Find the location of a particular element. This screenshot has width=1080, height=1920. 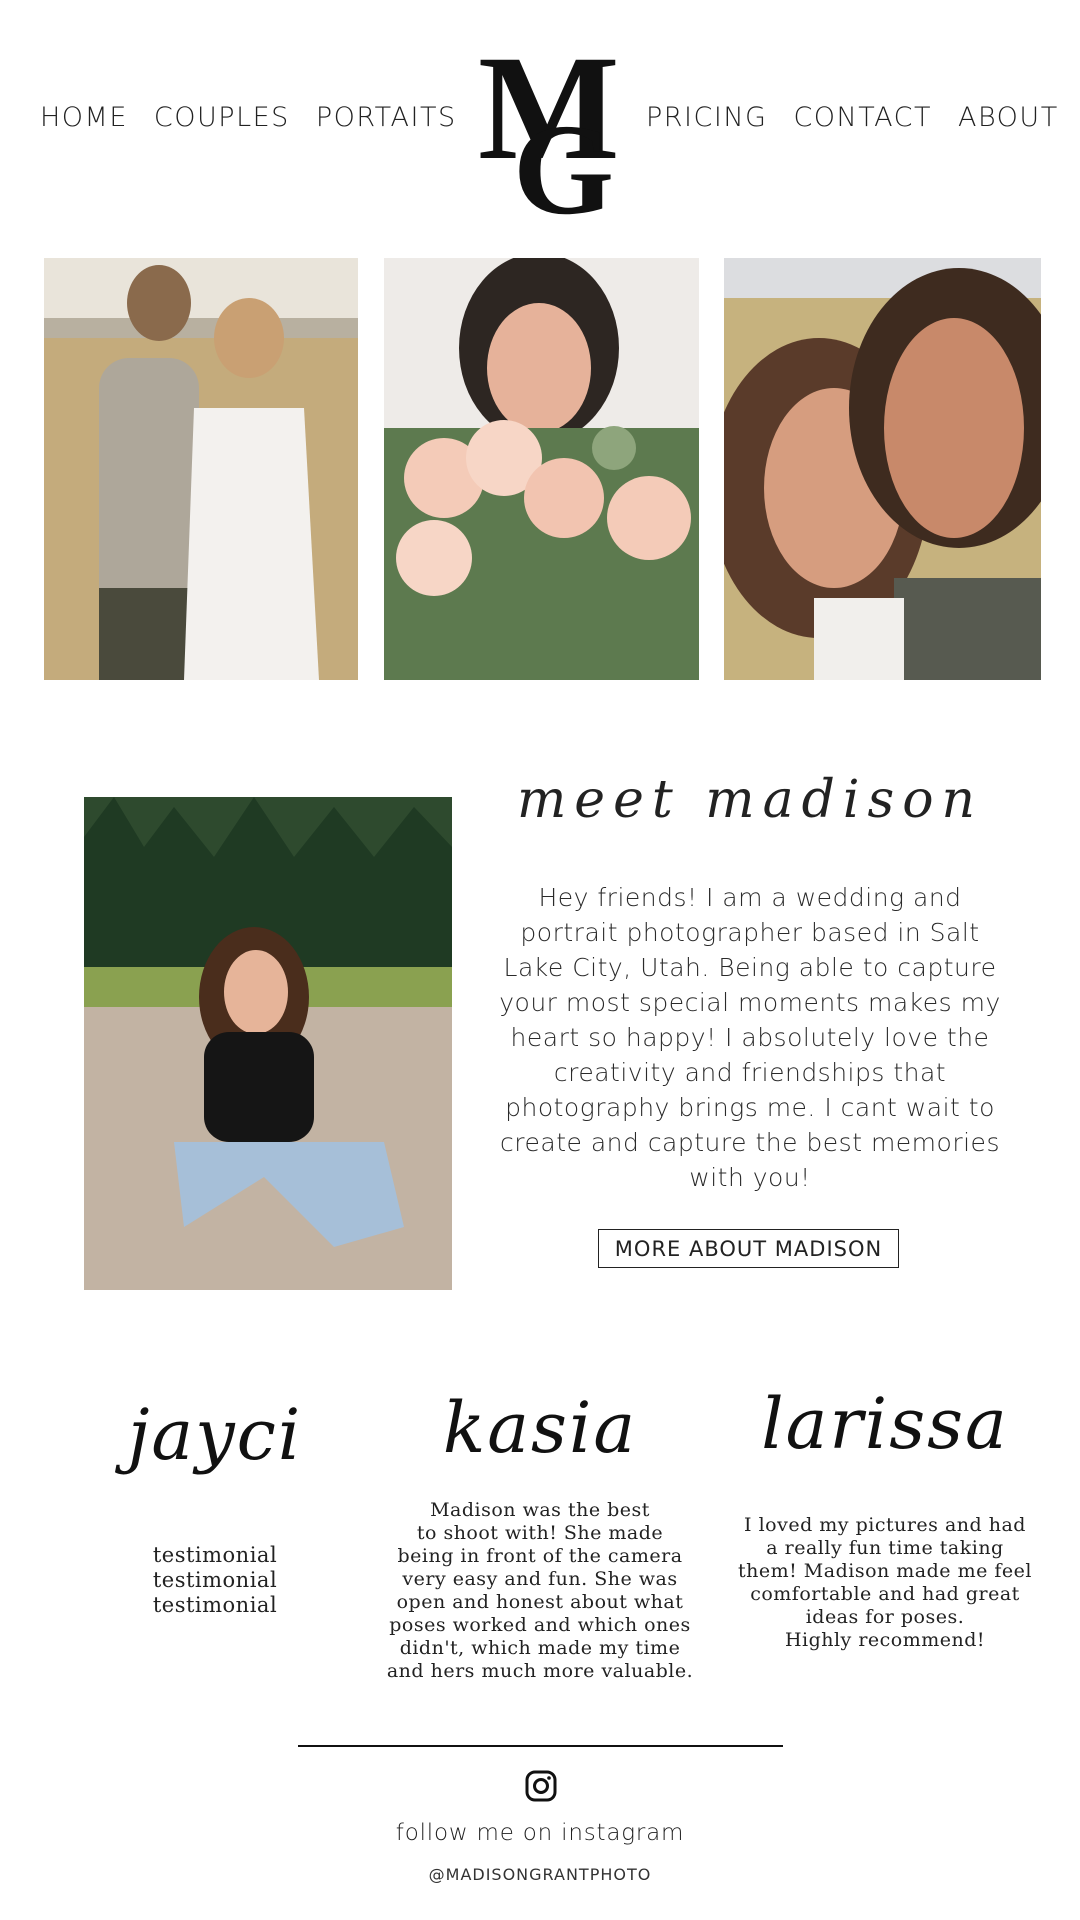

testimonial-name: kasia is located at coordinates (540, 1428).